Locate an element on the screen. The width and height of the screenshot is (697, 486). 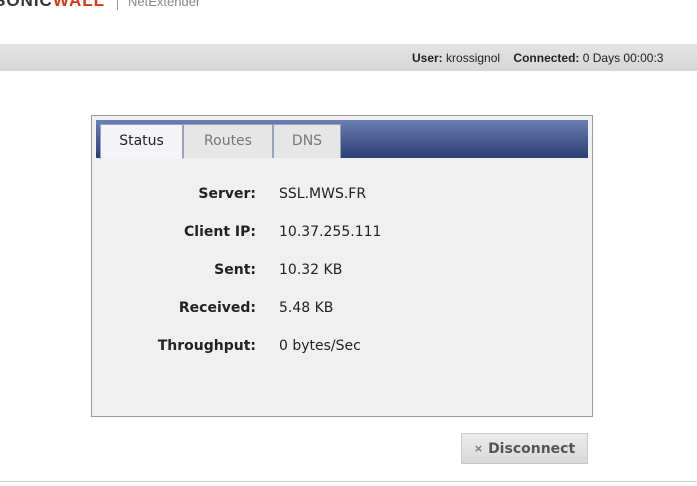
user-label: User: is located at coordinates (427, 58).